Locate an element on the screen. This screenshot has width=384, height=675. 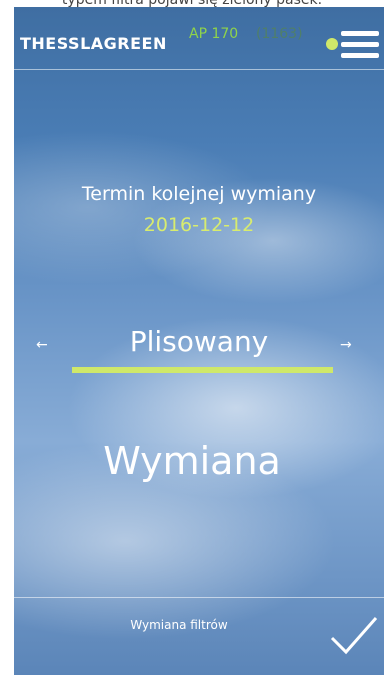
device-serial: (1163) is located at coordinates (279, 34).